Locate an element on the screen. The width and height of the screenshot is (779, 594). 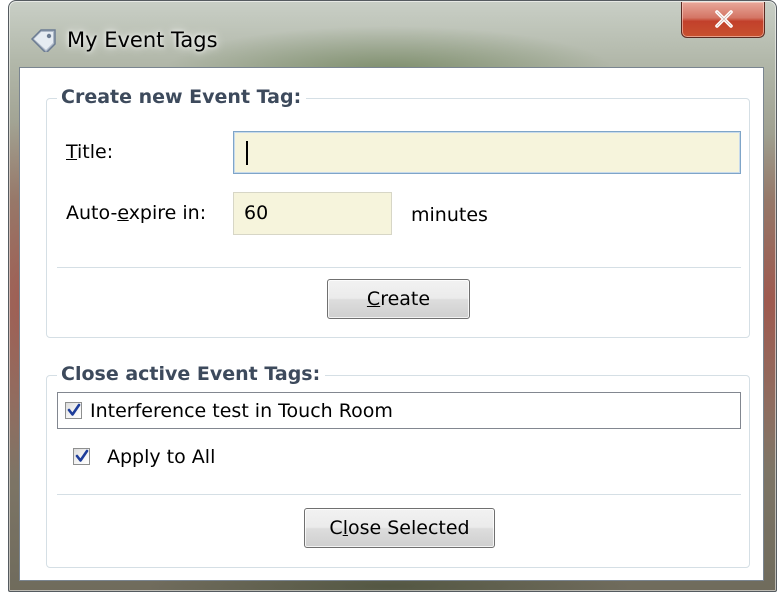
tag-checkbox is located at coordinates (73, 410).